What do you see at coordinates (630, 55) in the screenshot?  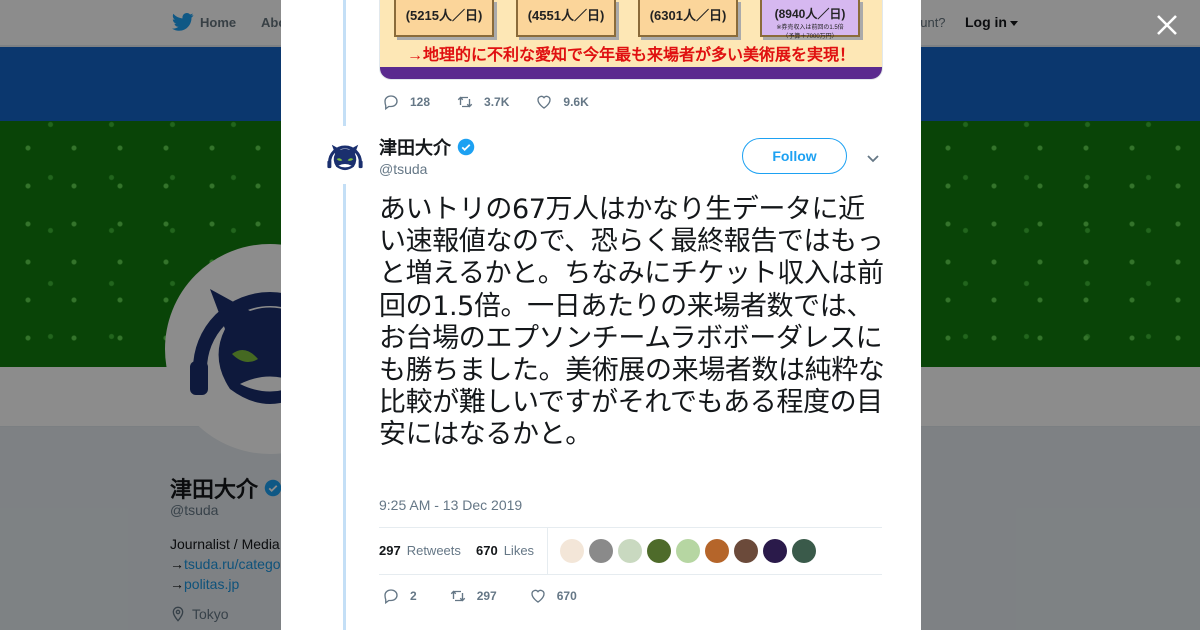 I see `media-caption: →地理的に不利な愛知で今年最も来場者が多い美術展を実現！` at bounding box center [630, 55].